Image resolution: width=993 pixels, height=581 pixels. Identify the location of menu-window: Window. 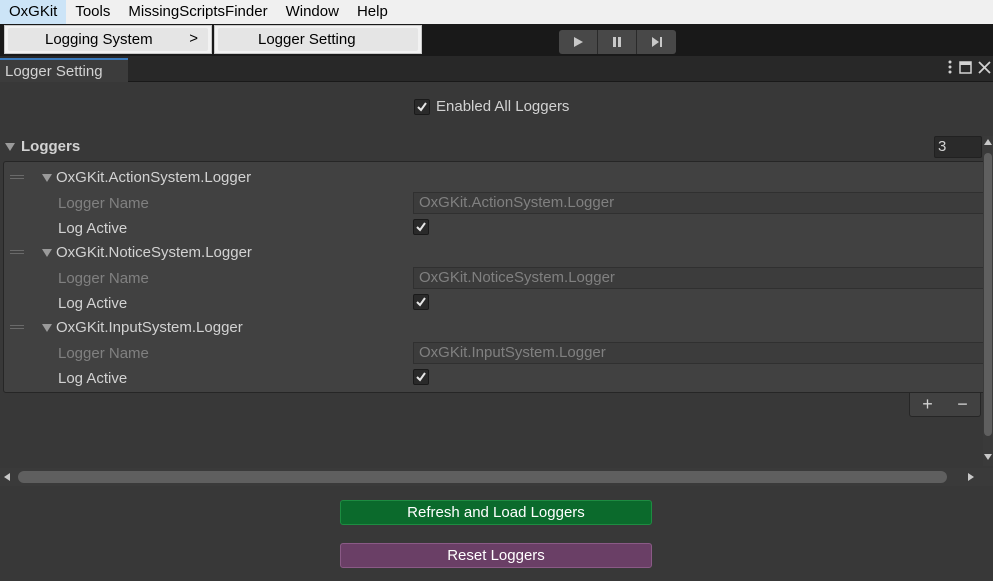
(312, 12).